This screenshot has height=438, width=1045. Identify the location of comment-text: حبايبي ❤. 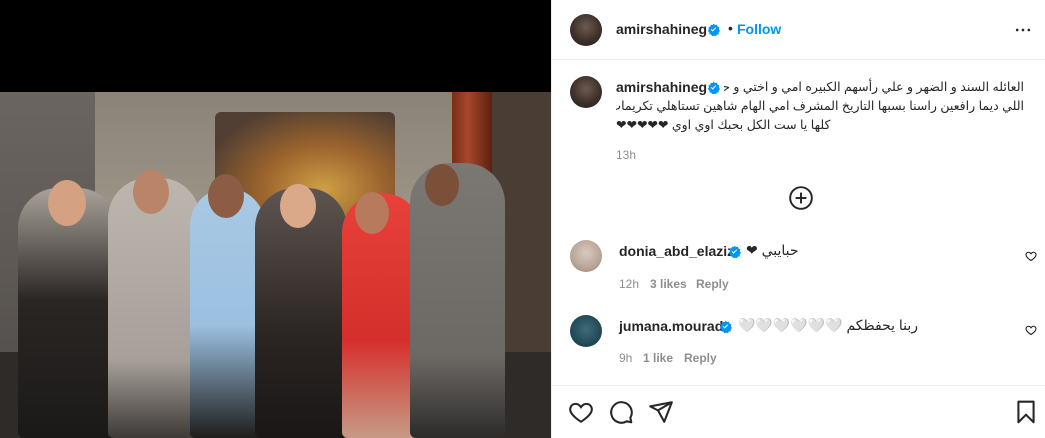
(772, 250).